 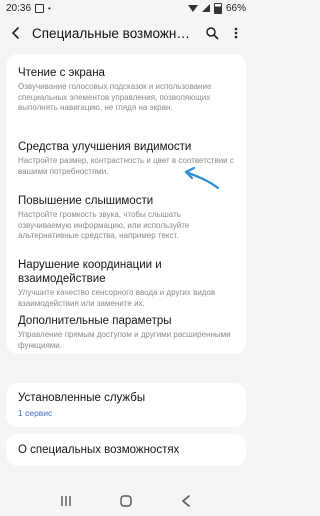 What do you see at coordinates (212, 33) in the screenshot?
I see `search-icon` at bounding box center [212, 33].